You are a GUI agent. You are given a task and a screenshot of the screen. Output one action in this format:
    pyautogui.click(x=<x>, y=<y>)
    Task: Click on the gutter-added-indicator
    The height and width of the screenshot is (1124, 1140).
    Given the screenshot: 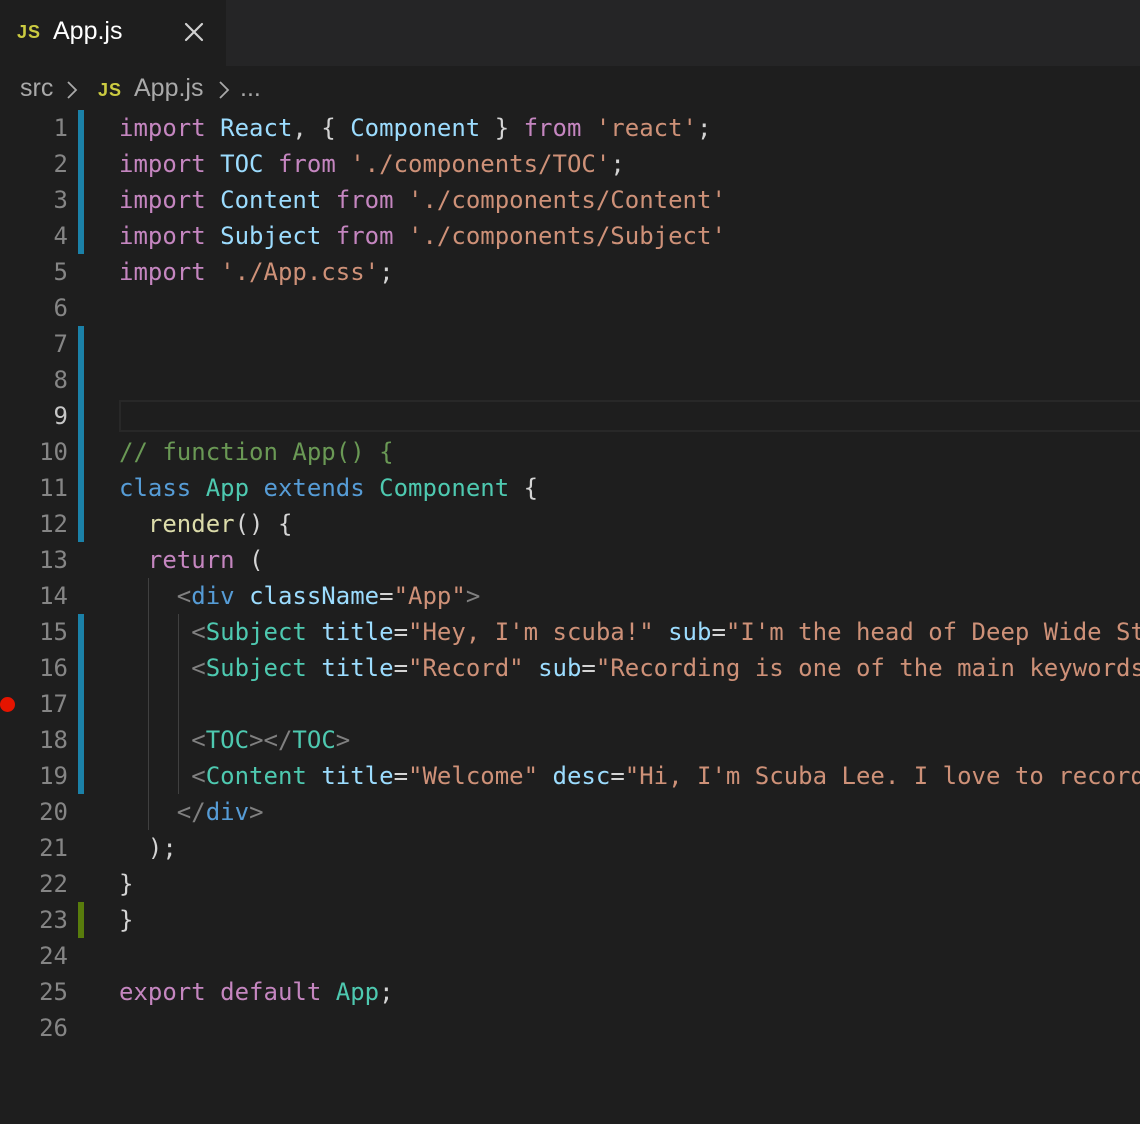 What is the action you would take?
    pyautogui.click(x=81, y=920)
    